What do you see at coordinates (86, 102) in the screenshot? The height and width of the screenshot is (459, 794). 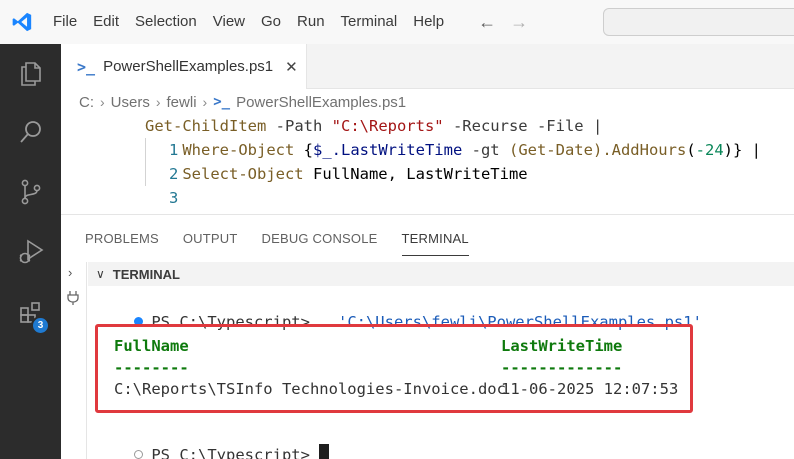 I see `breadcrumb-drive: C:` at bounding box center [86, 102].